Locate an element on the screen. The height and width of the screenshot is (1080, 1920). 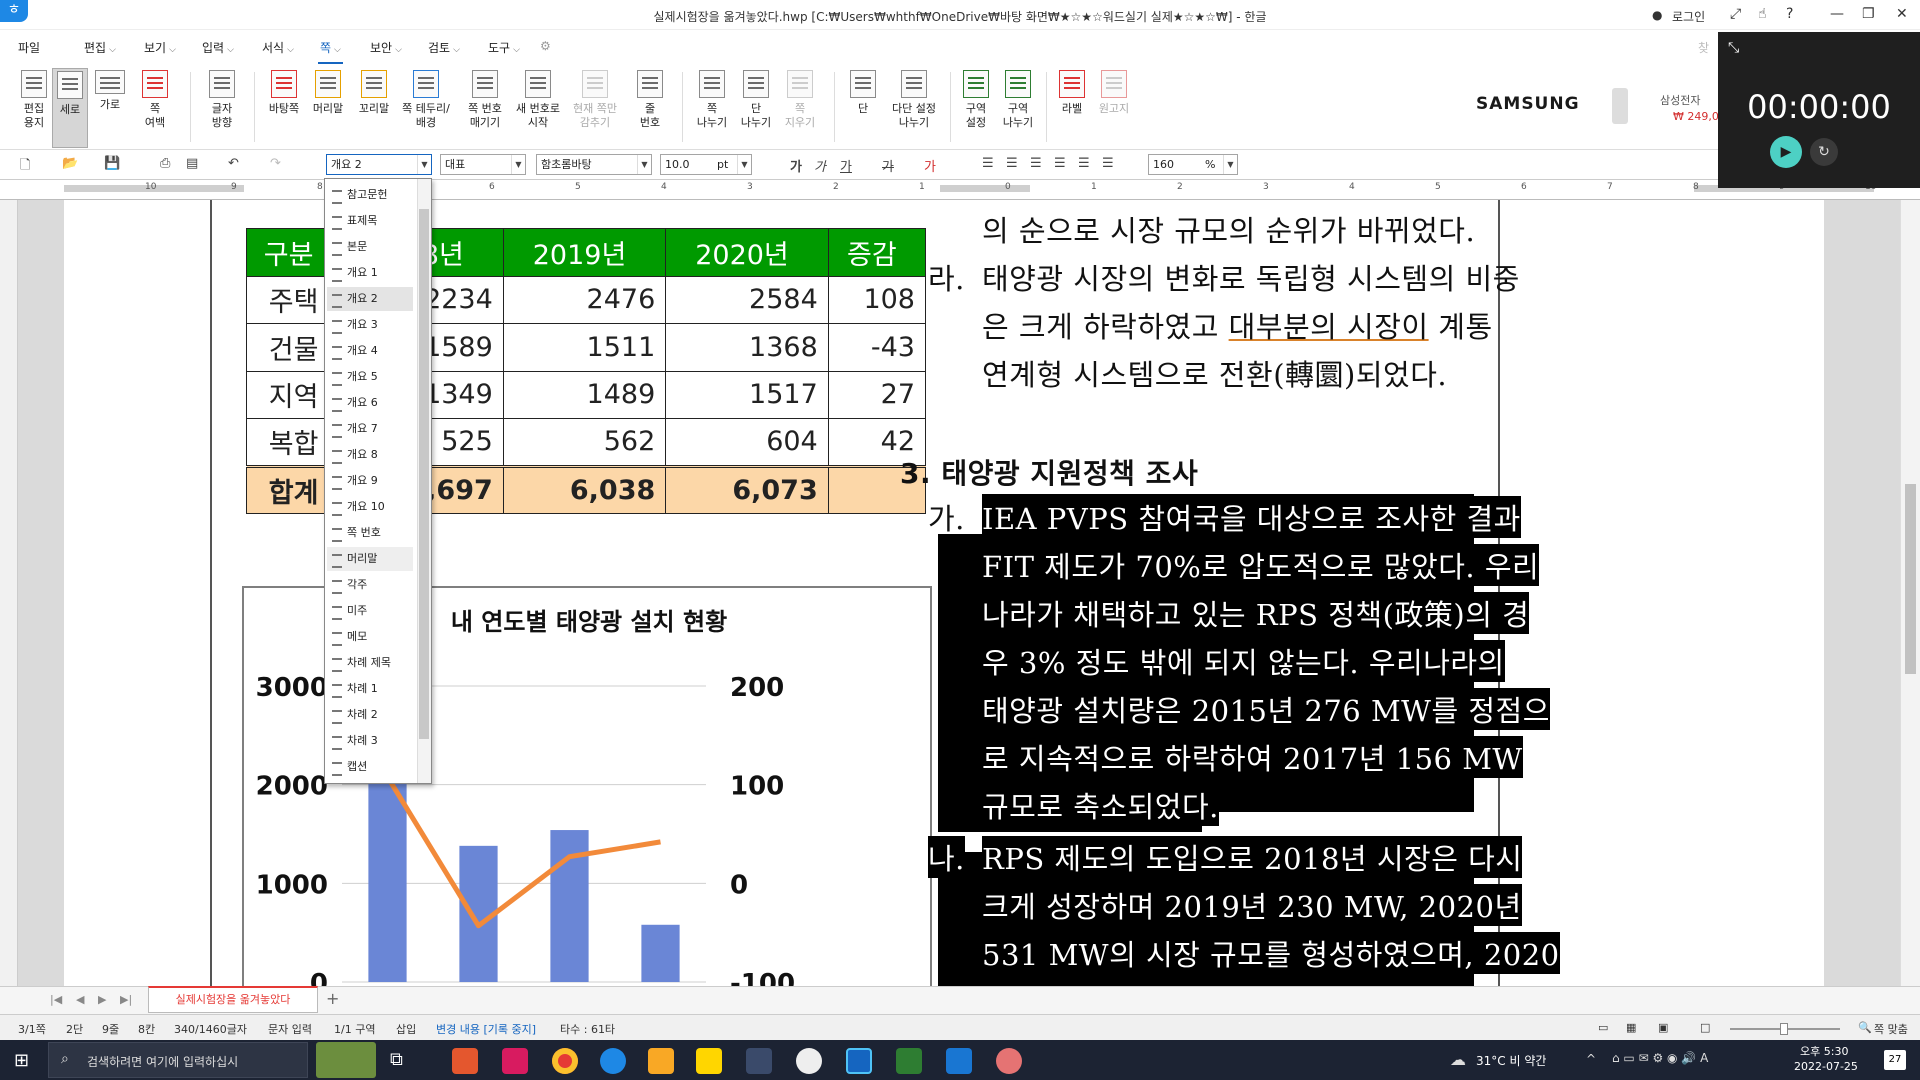
style-option: 머리말 is located at coordinates (370, 559).